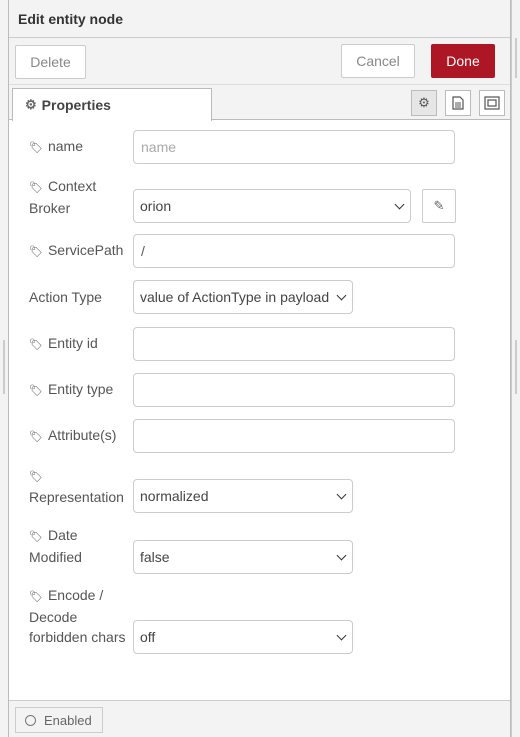  Describe the element at coordinates (259, 19) in the screenshot. I see `tray-header: Edit entity node` at that location.